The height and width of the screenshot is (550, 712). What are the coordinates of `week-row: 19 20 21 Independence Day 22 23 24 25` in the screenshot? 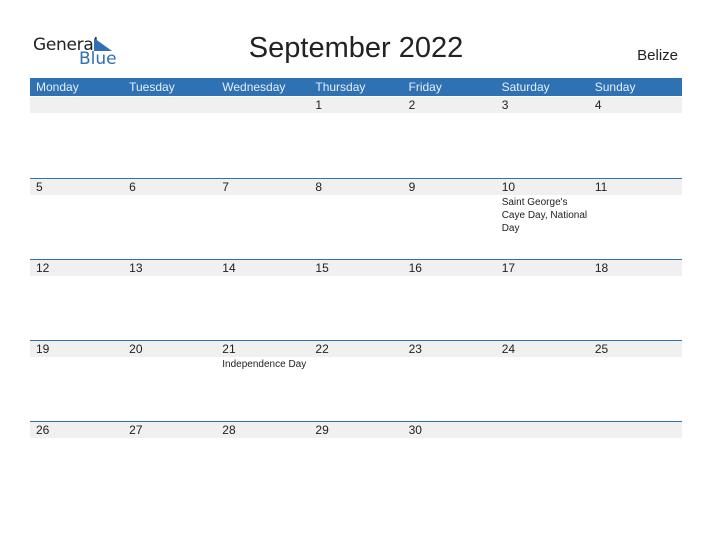 It's located at (356, 380).